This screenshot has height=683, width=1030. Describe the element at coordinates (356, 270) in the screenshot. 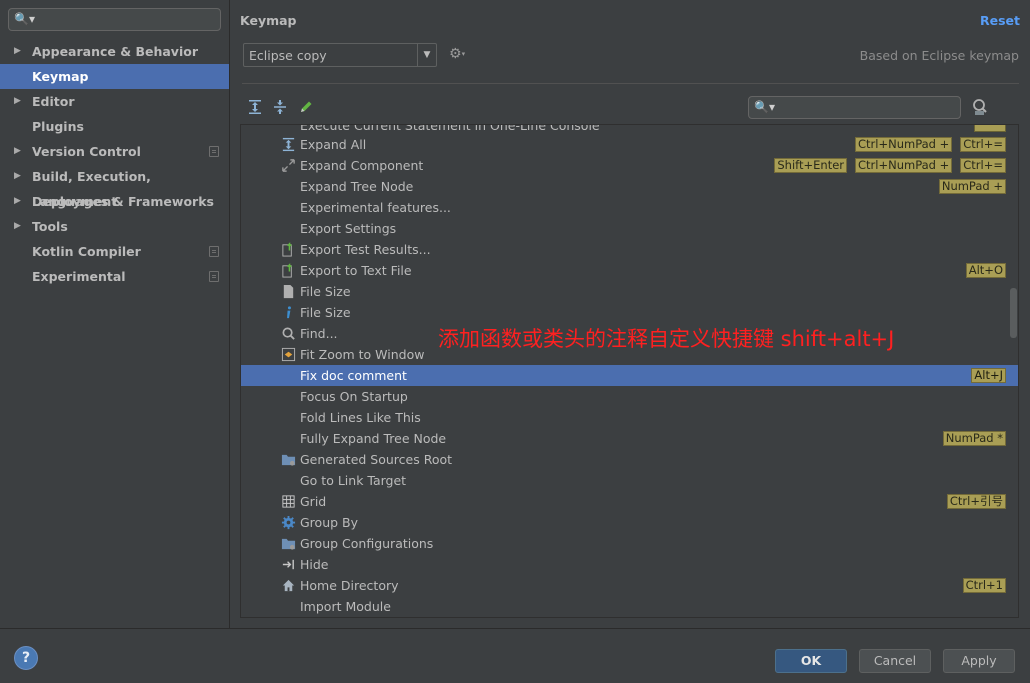

I see `action-name: Export to Text File` at that location.